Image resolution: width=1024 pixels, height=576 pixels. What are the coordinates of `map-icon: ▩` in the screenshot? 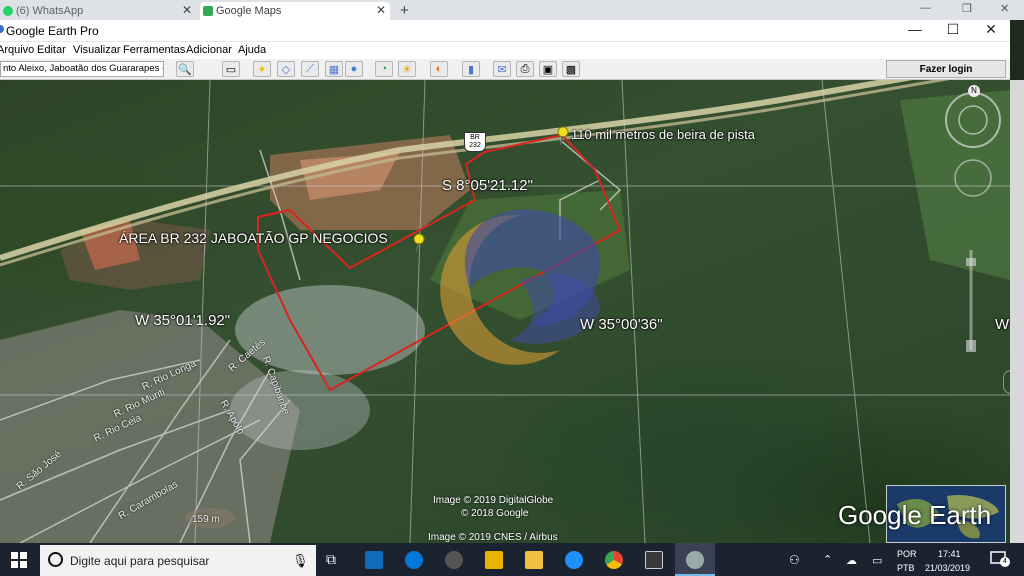 It's located at (571, 69).